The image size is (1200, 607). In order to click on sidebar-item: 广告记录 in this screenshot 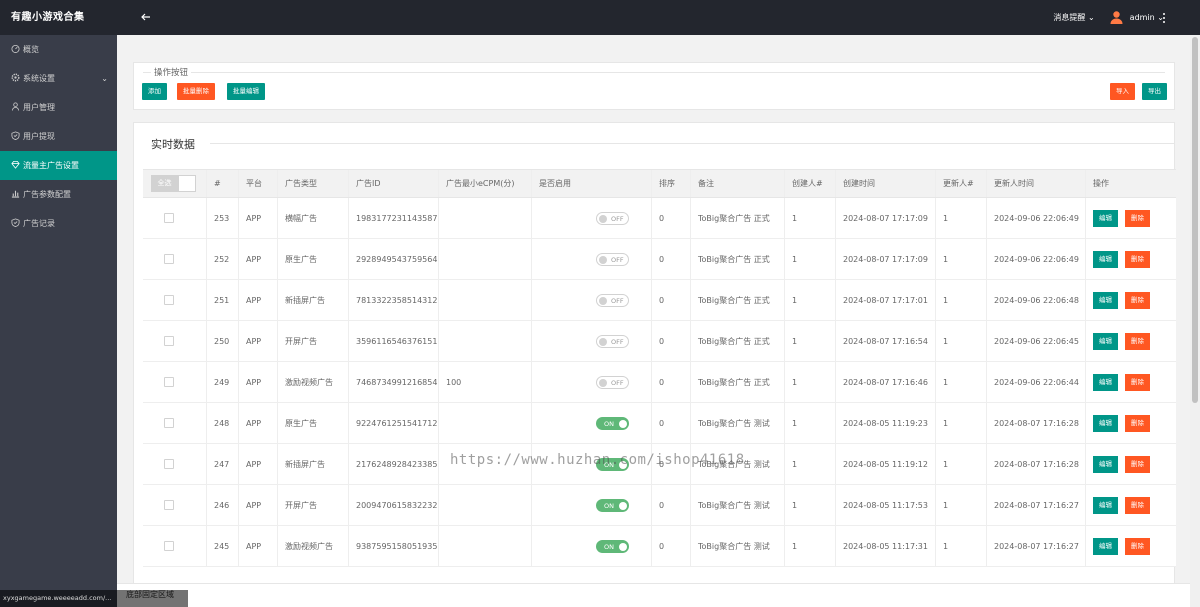, I will do `click(58, 223)`.